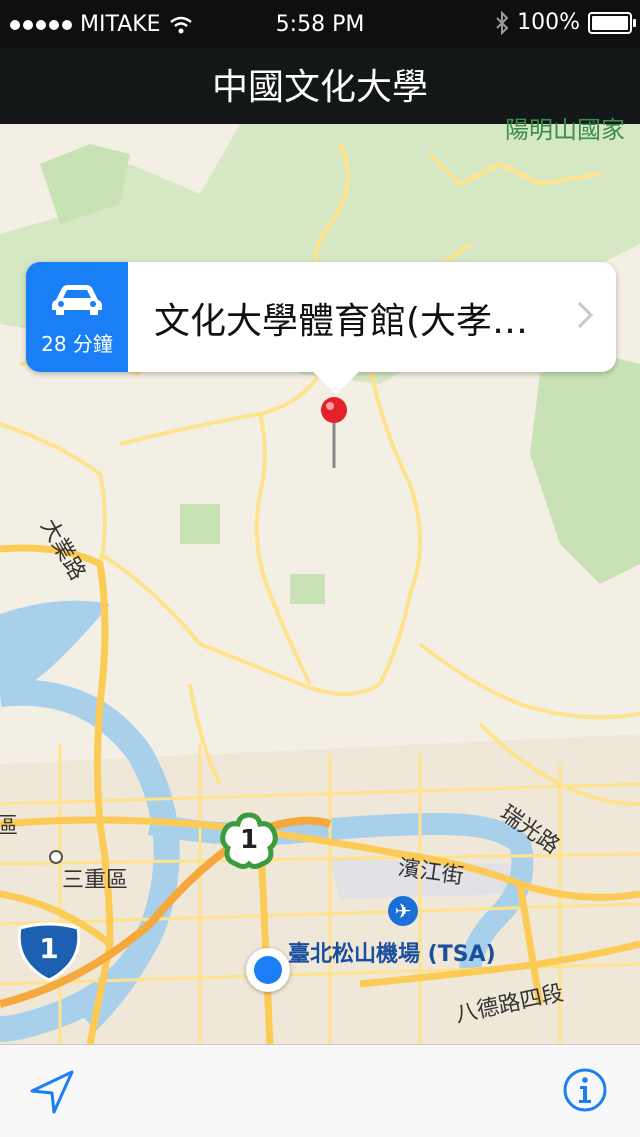 This screenshot has width=640, height=1137. I want to click on map-label-airport: 臺北松山機場 (TSA), so click(392, 954).